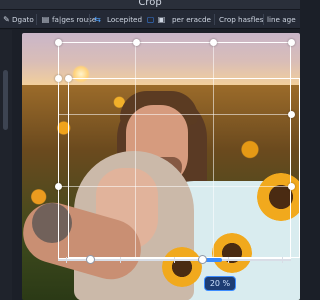 Image resolution: width=320 pixels, height=300 pixels. Describe the element at coordinates (124, 19) in the screenshot. I see `toolbar-item-locepited: Locepited` at that location.